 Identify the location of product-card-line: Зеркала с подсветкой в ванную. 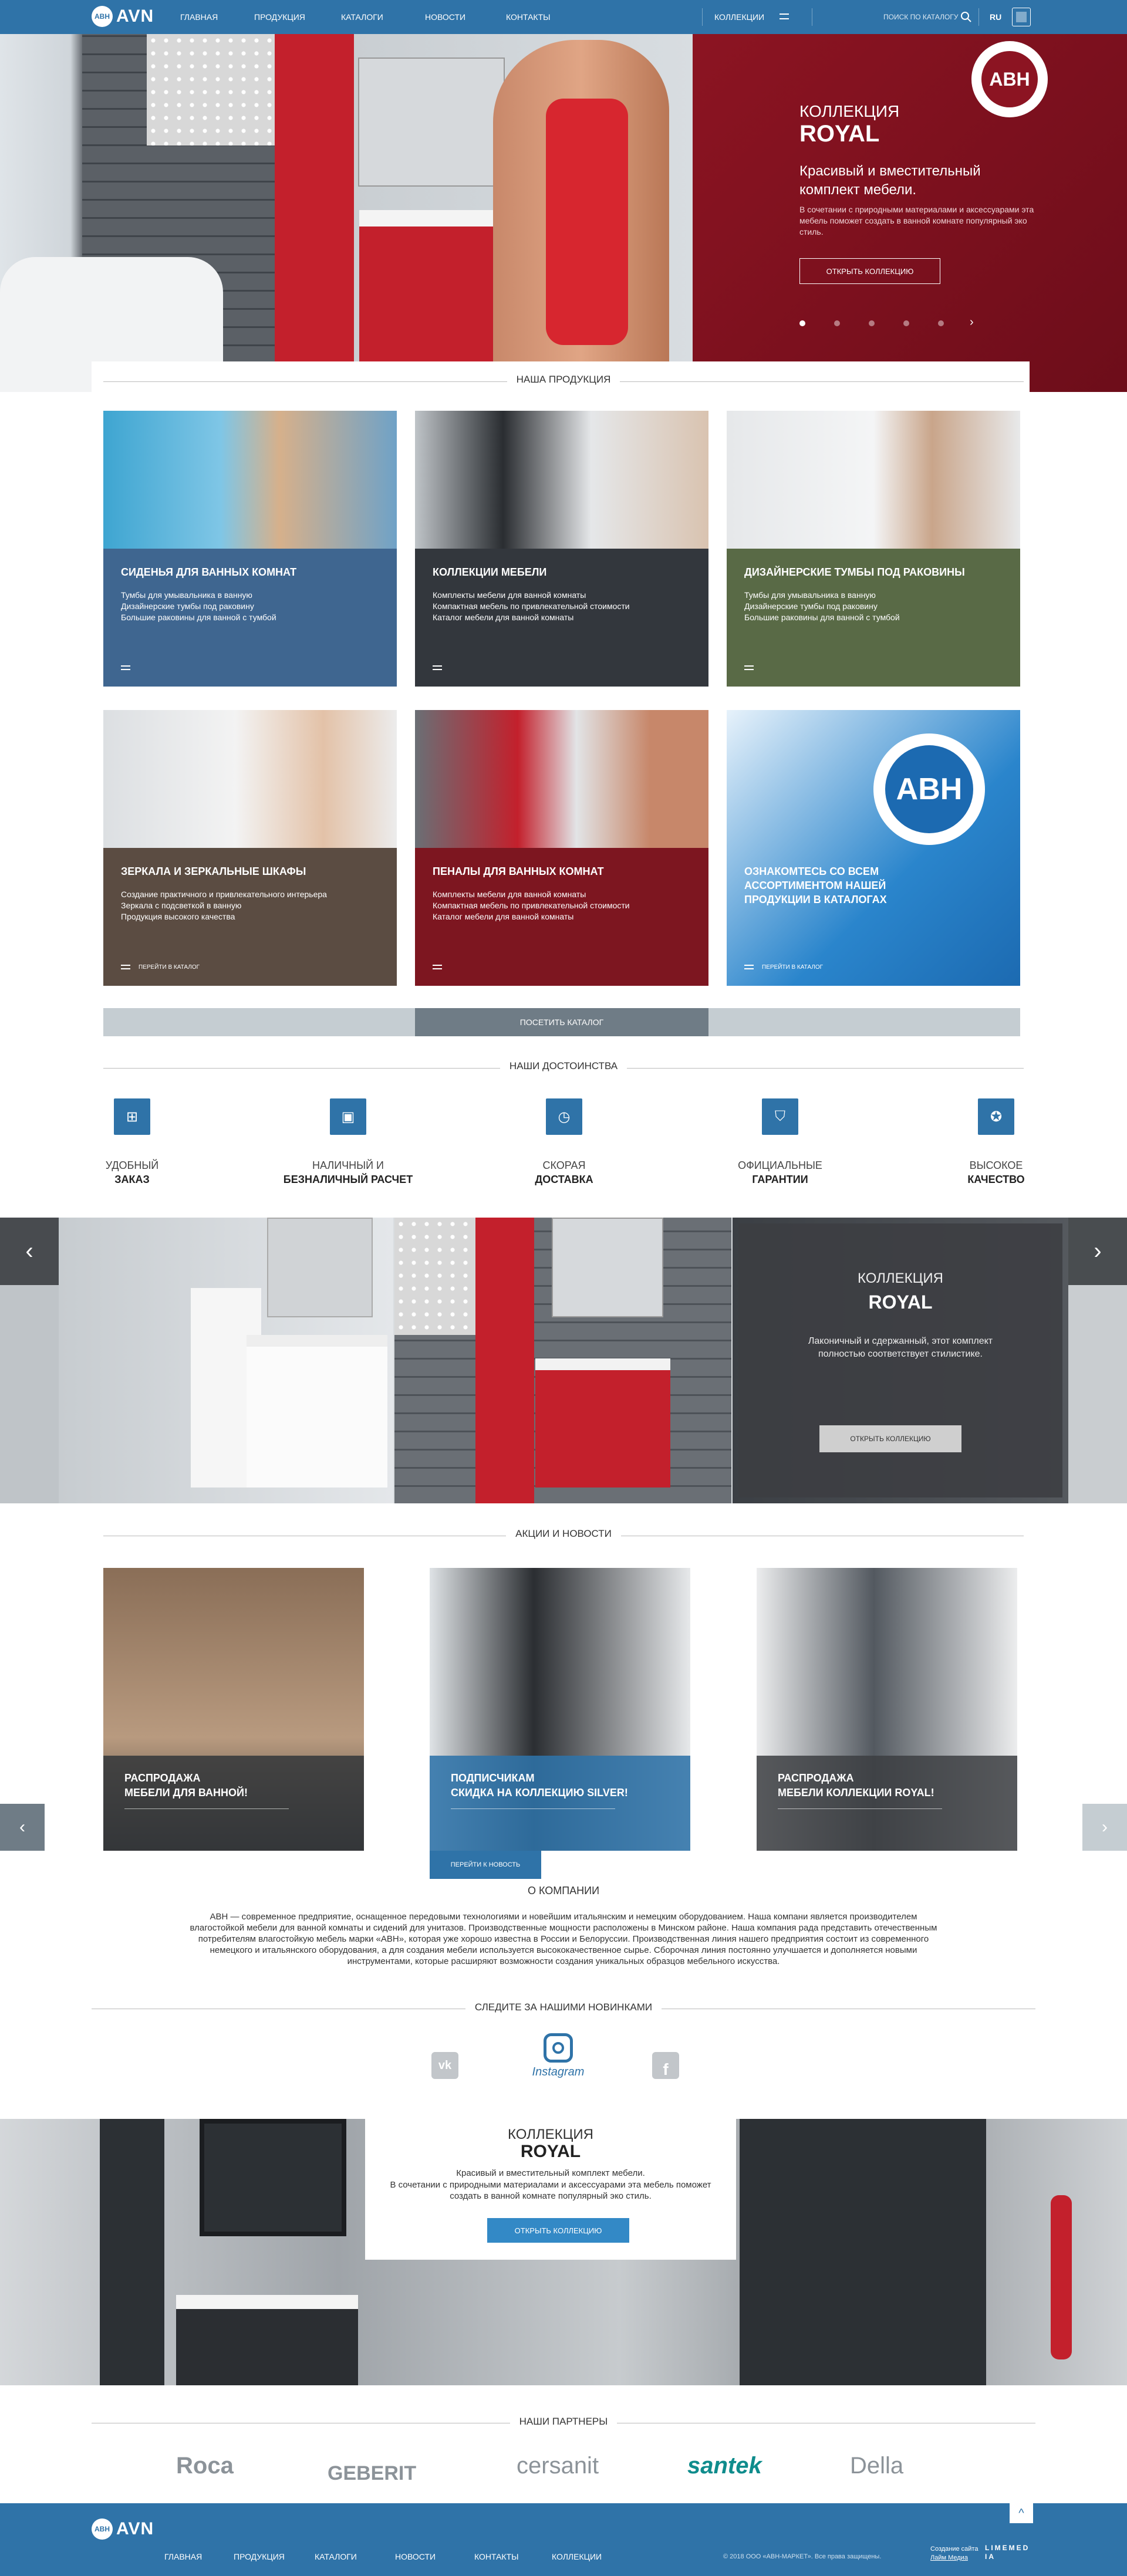
(181, 905).